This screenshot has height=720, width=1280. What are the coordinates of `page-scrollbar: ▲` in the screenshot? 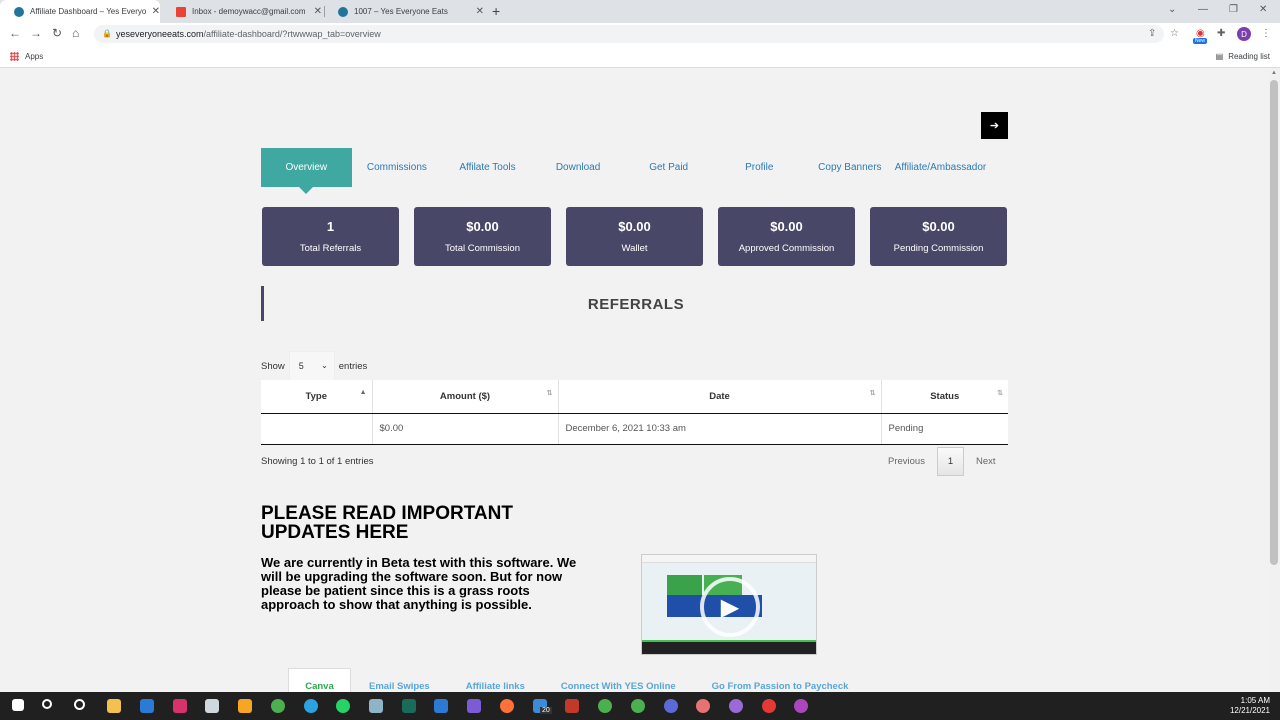 It's located at (1274, 380).